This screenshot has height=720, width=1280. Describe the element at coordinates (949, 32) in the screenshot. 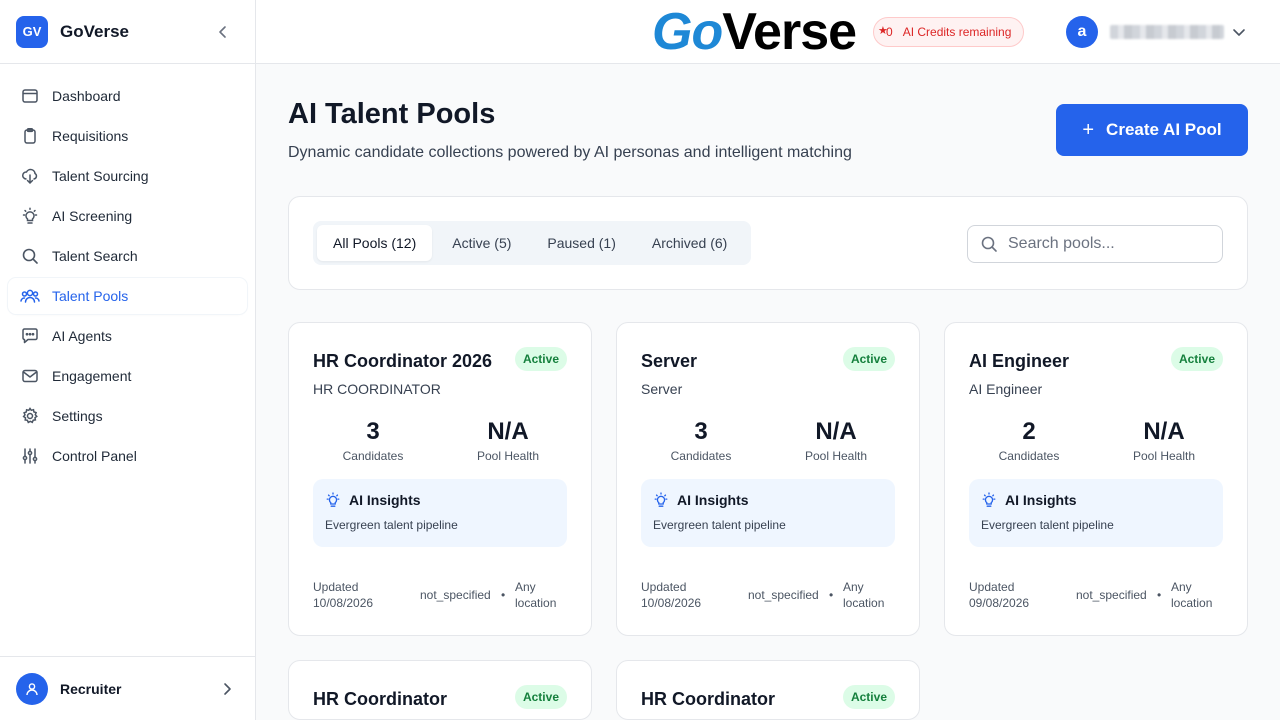

I see `credits-badge: ★ 0 AI Credits remaining` at that location.